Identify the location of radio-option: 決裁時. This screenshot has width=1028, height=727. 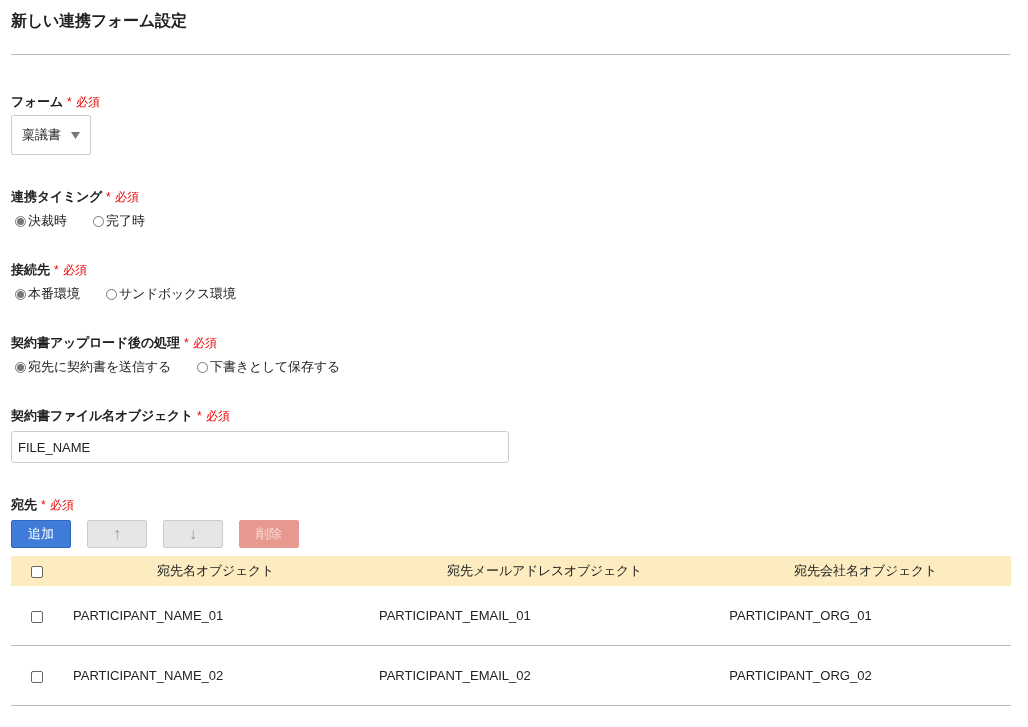
(41, 221).